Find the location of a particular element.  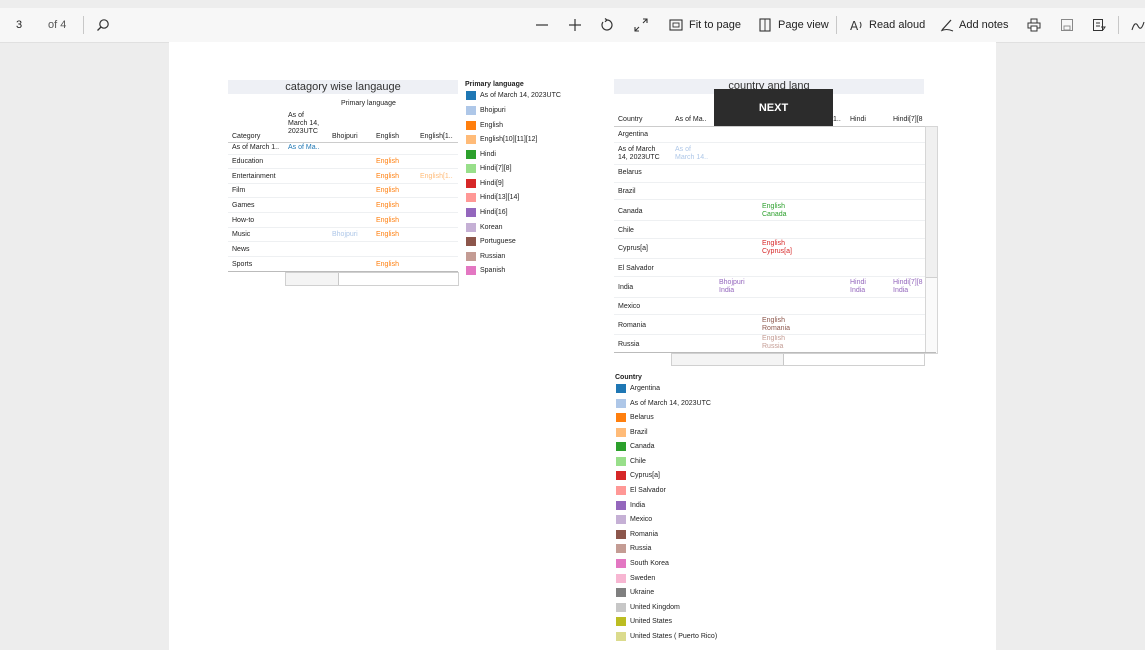

add-notes-label: Add notes is located at coordinates (984, 25).